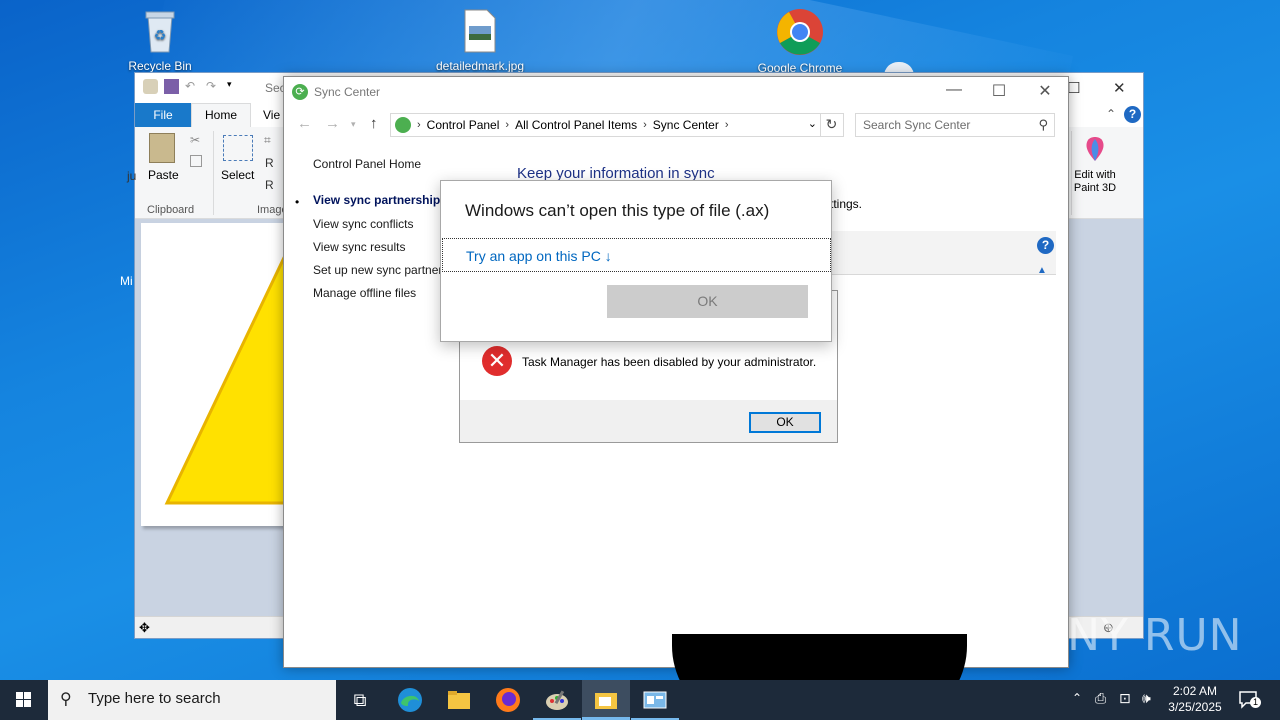  Describe the element at coordinates (144, 627) in the screenshot. I see `move-icon: ✥` at that location.